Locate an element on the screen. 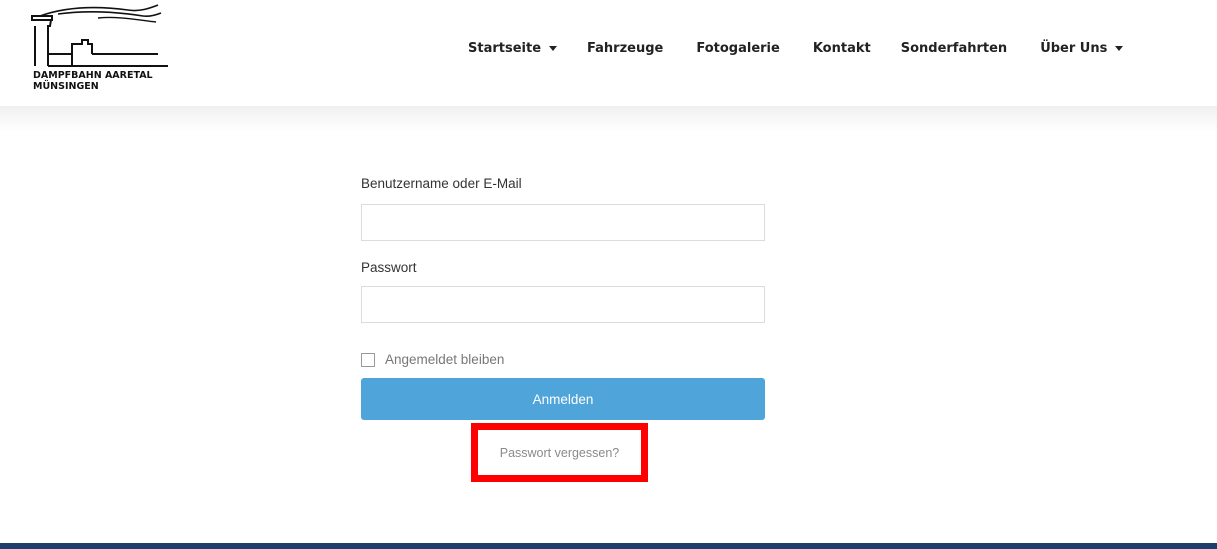  nav-item-label: Über Uns is located at coordinates (1074, 48).